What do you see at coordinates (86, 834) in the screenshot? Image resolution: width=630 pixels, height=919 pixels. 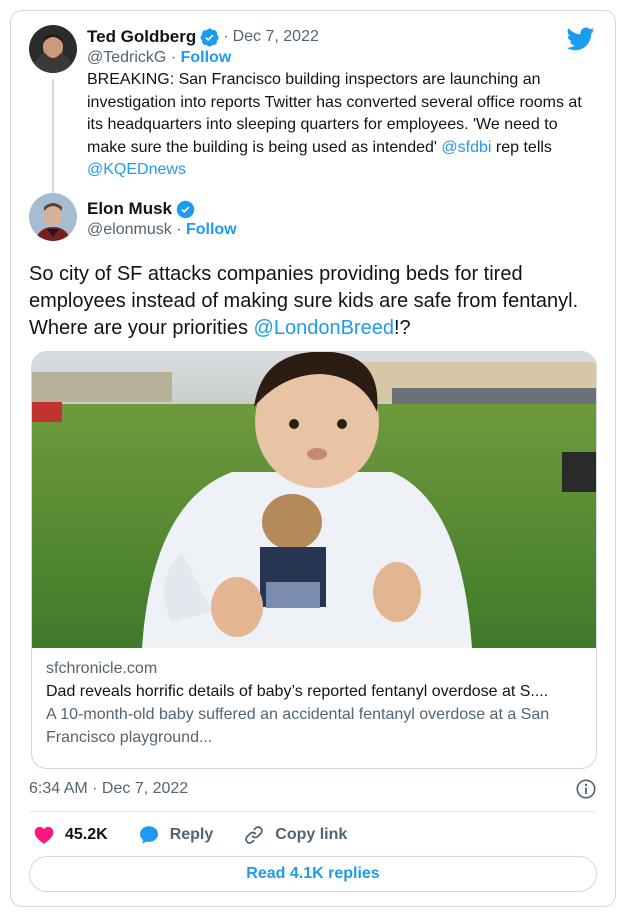 I see `like-count: 45.2K` at bounding box center [86, 834].